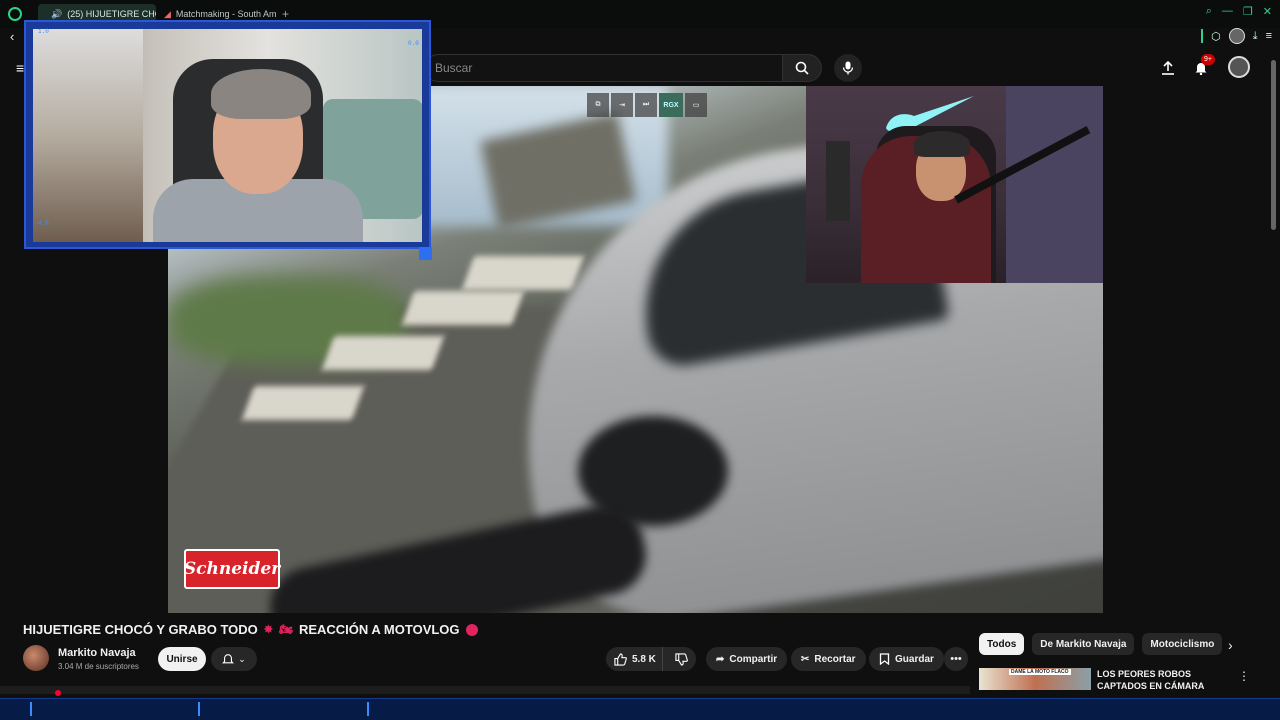 This screenshot has width=1280, height=720. I want to click on download-icon: ⤓, so click(1255, 36).